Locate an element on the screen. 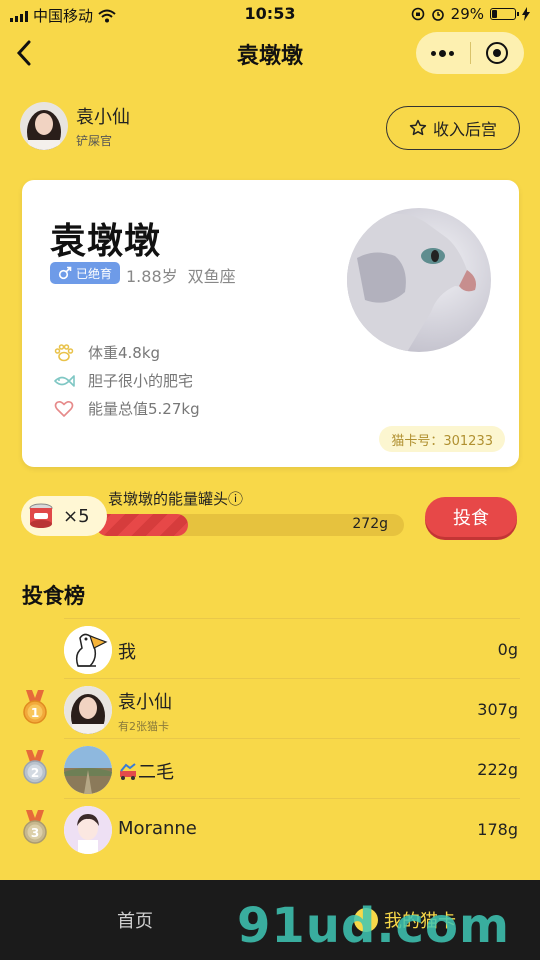 The image size is (540, 960). energy-total-text: 能量总值5.27kg is located at coordinates (144, 409).